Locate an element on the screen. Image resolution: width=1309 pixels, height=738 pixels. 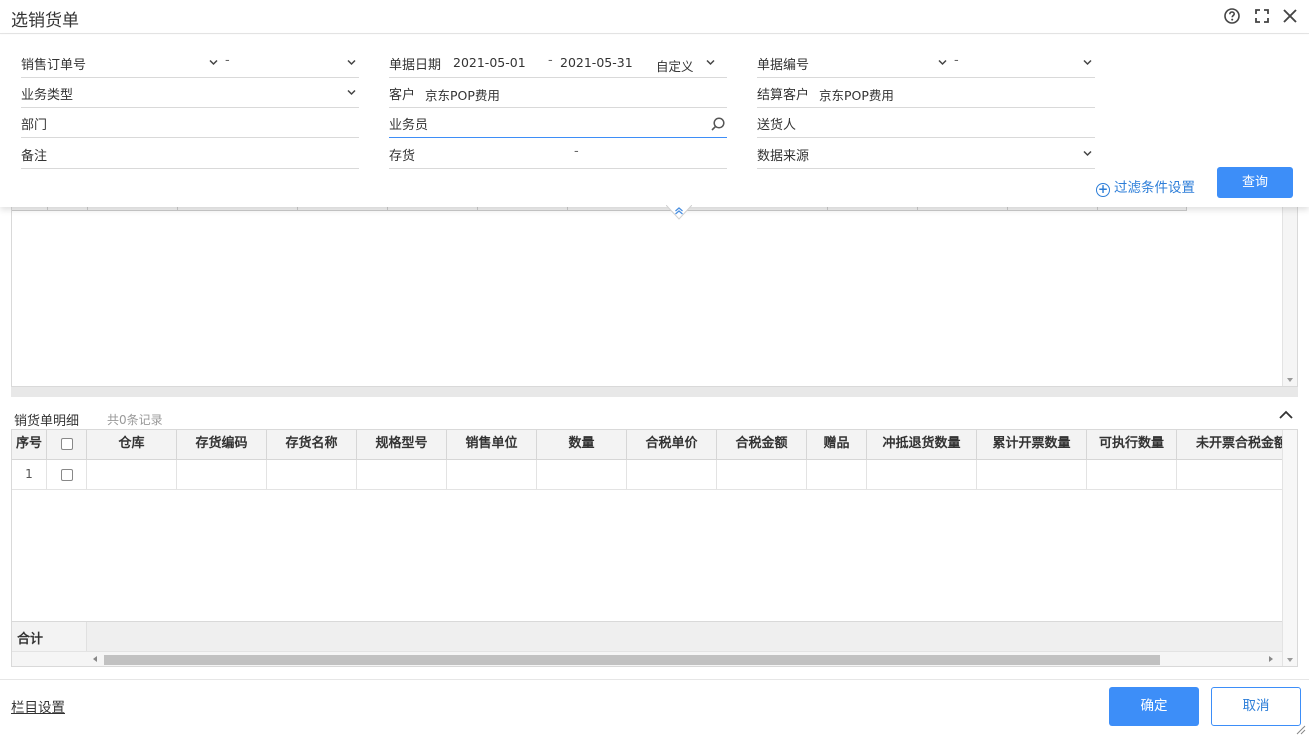
footer-divider is located at coordinates (654, 679).